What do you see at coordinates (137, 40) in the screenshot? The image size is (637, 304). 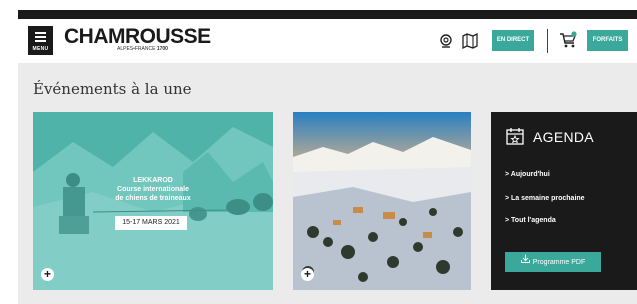 I see `site-logo: CHAMROUSSE ALPES•FRANCE 1700` at bounding box center [137, 40].